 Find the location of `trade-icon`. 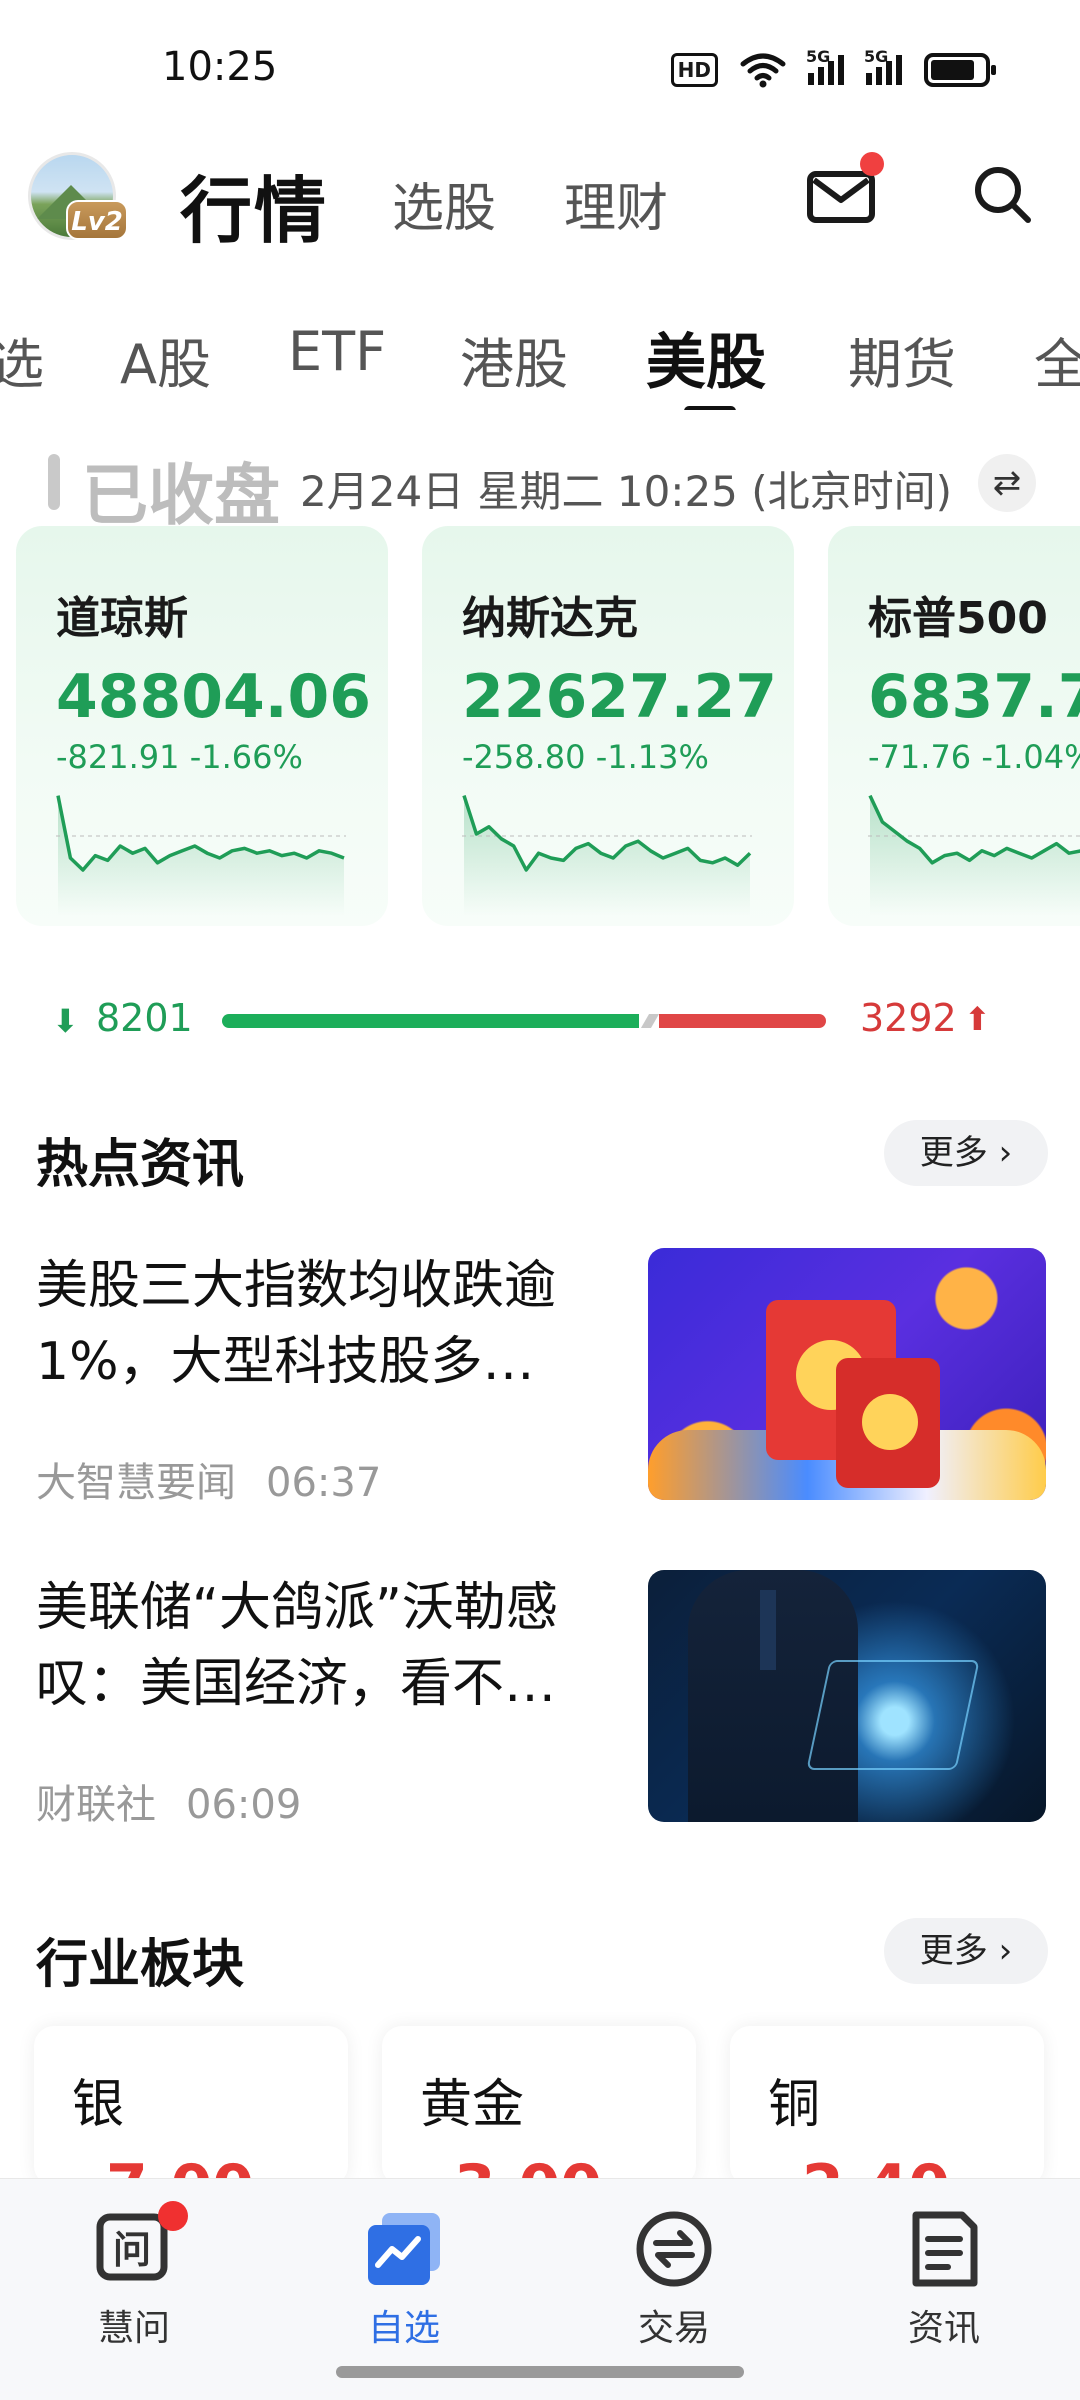

trade-icon is located at coordinates (674, 2249).